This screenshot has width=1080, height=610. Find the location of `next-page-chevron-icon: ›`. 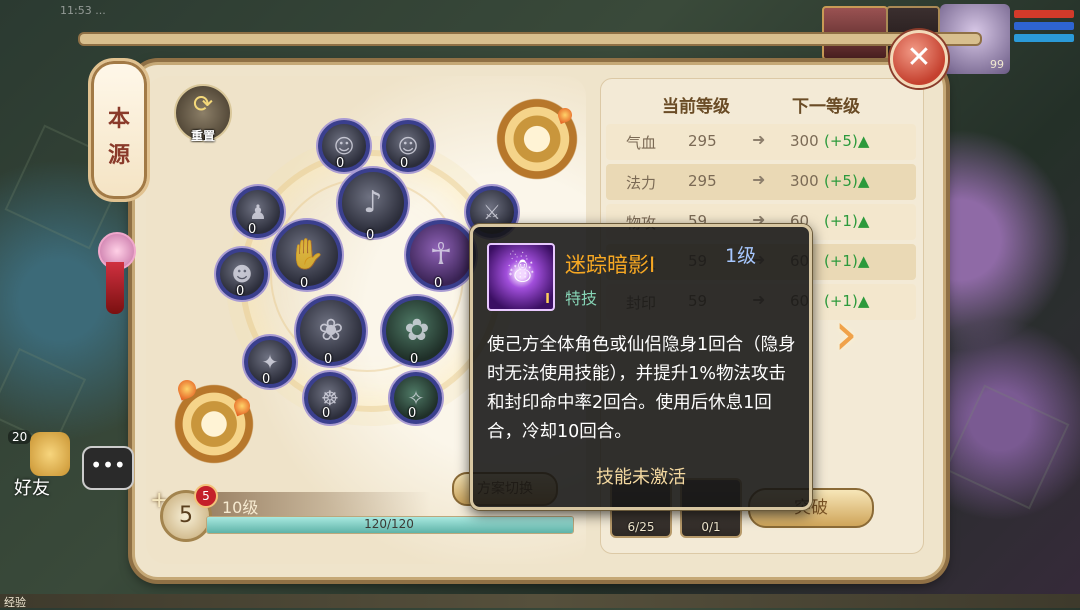

next-page-chevron-icon: › is located at coordinates (846, 334).